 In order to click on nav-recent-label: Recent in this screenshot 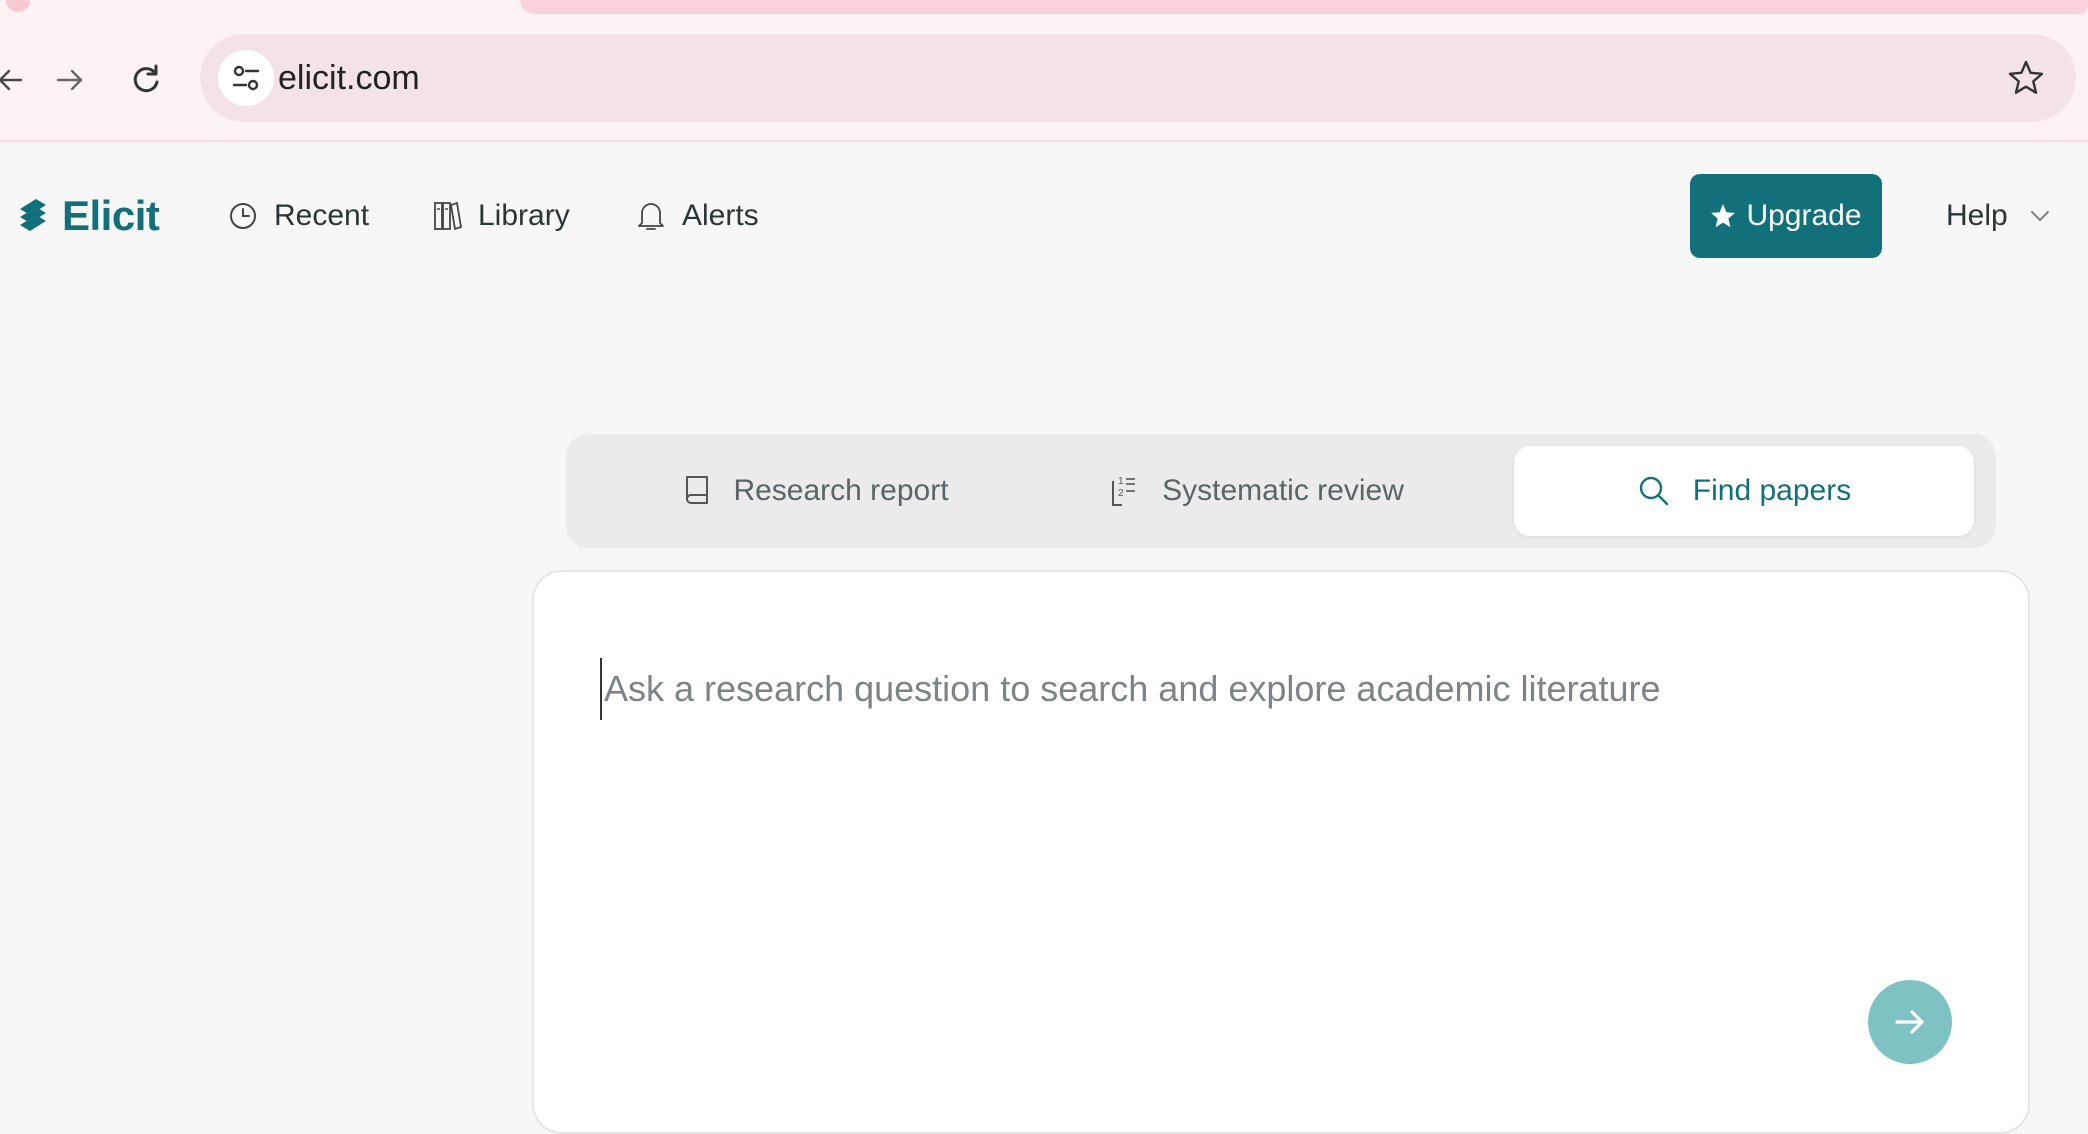, I will do `click(322, 215)`.